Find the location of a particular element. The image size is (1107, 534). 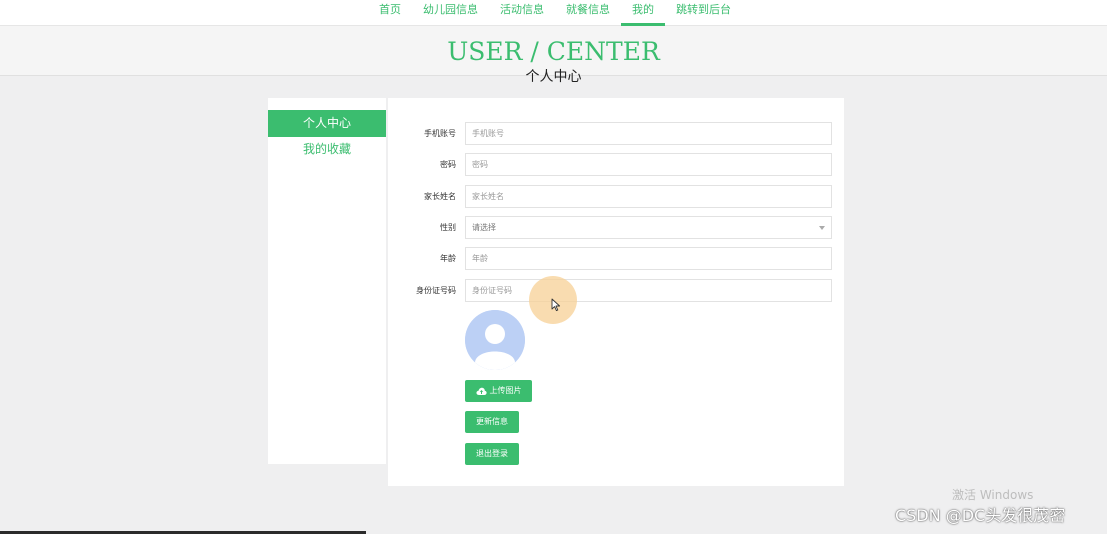

update-info-button: 更新信息 is located at coordinates (492, 422).